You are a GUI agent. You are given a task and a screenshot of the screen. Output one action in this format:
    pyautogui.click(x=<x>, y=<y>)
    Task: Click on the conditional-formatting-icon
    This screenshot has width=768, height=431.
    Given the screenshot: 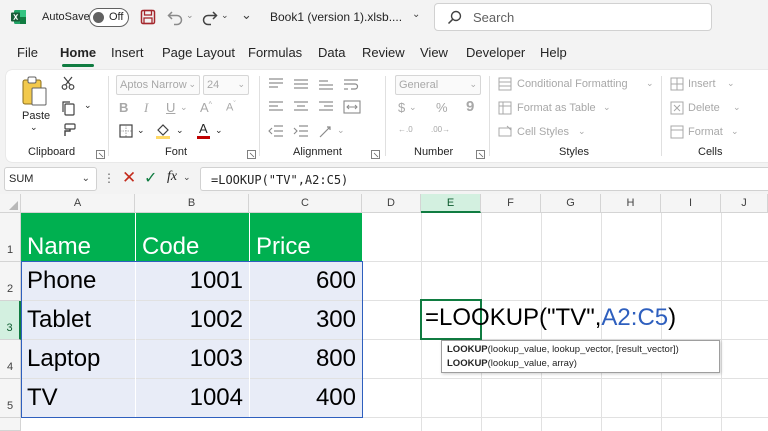 What is the action you would take?
    pyautogui.click(x=505, y=84)
    